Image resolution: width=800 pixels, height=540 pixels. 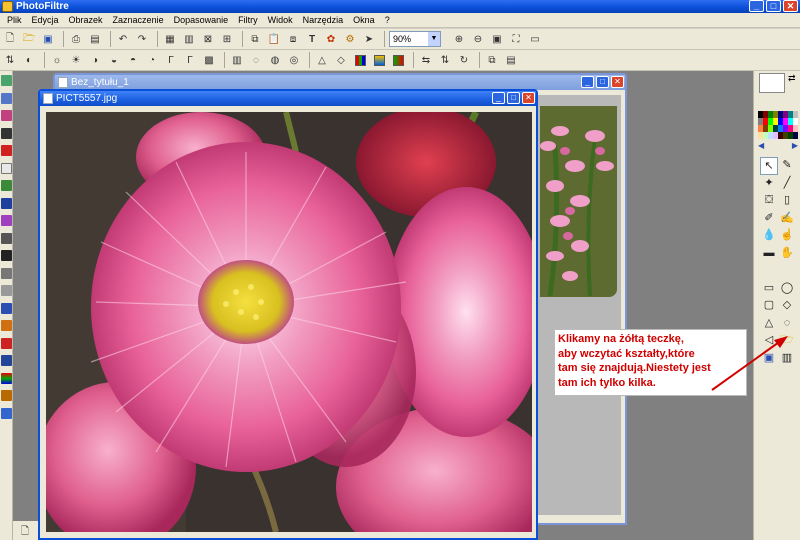 I want to click on maximize-button: □, so click(x=773, y=6).